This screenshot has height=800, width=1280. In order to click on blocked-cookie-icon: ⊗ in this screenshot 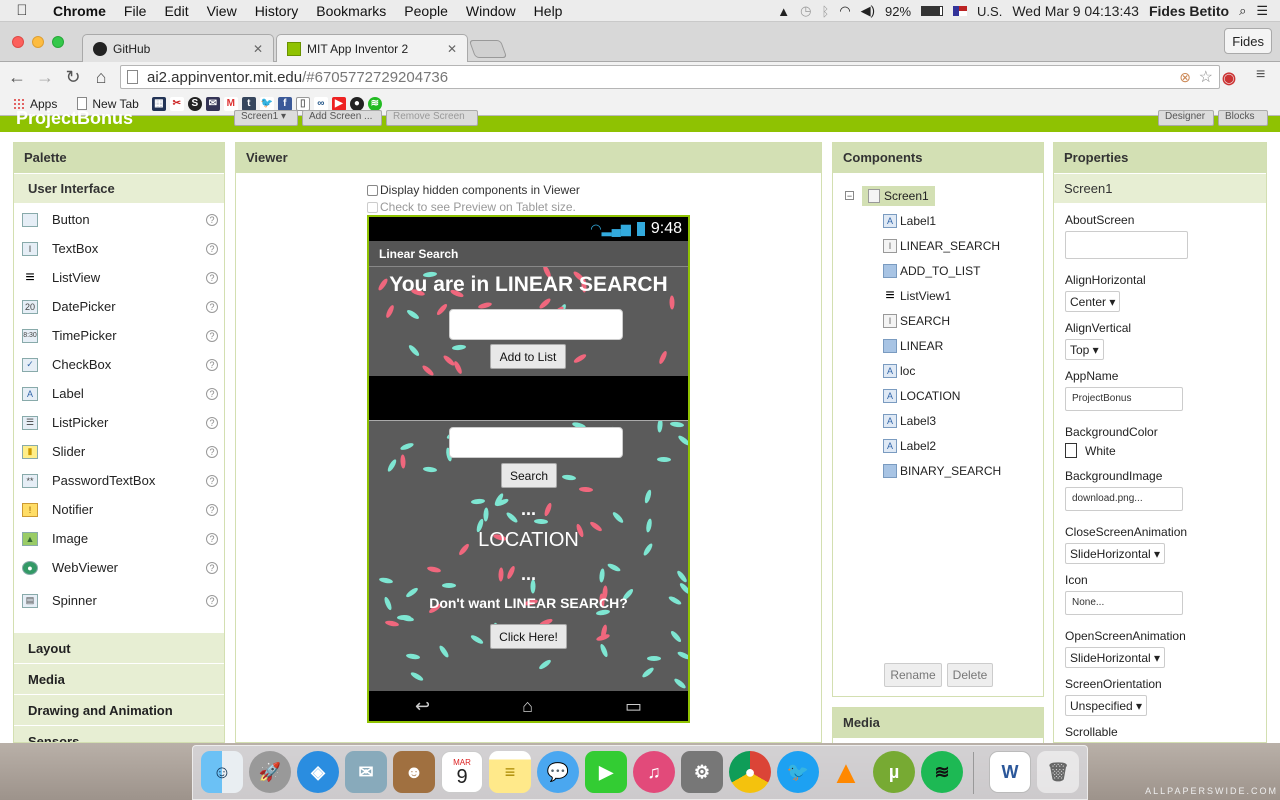, I will do `click(1185, 77)`.